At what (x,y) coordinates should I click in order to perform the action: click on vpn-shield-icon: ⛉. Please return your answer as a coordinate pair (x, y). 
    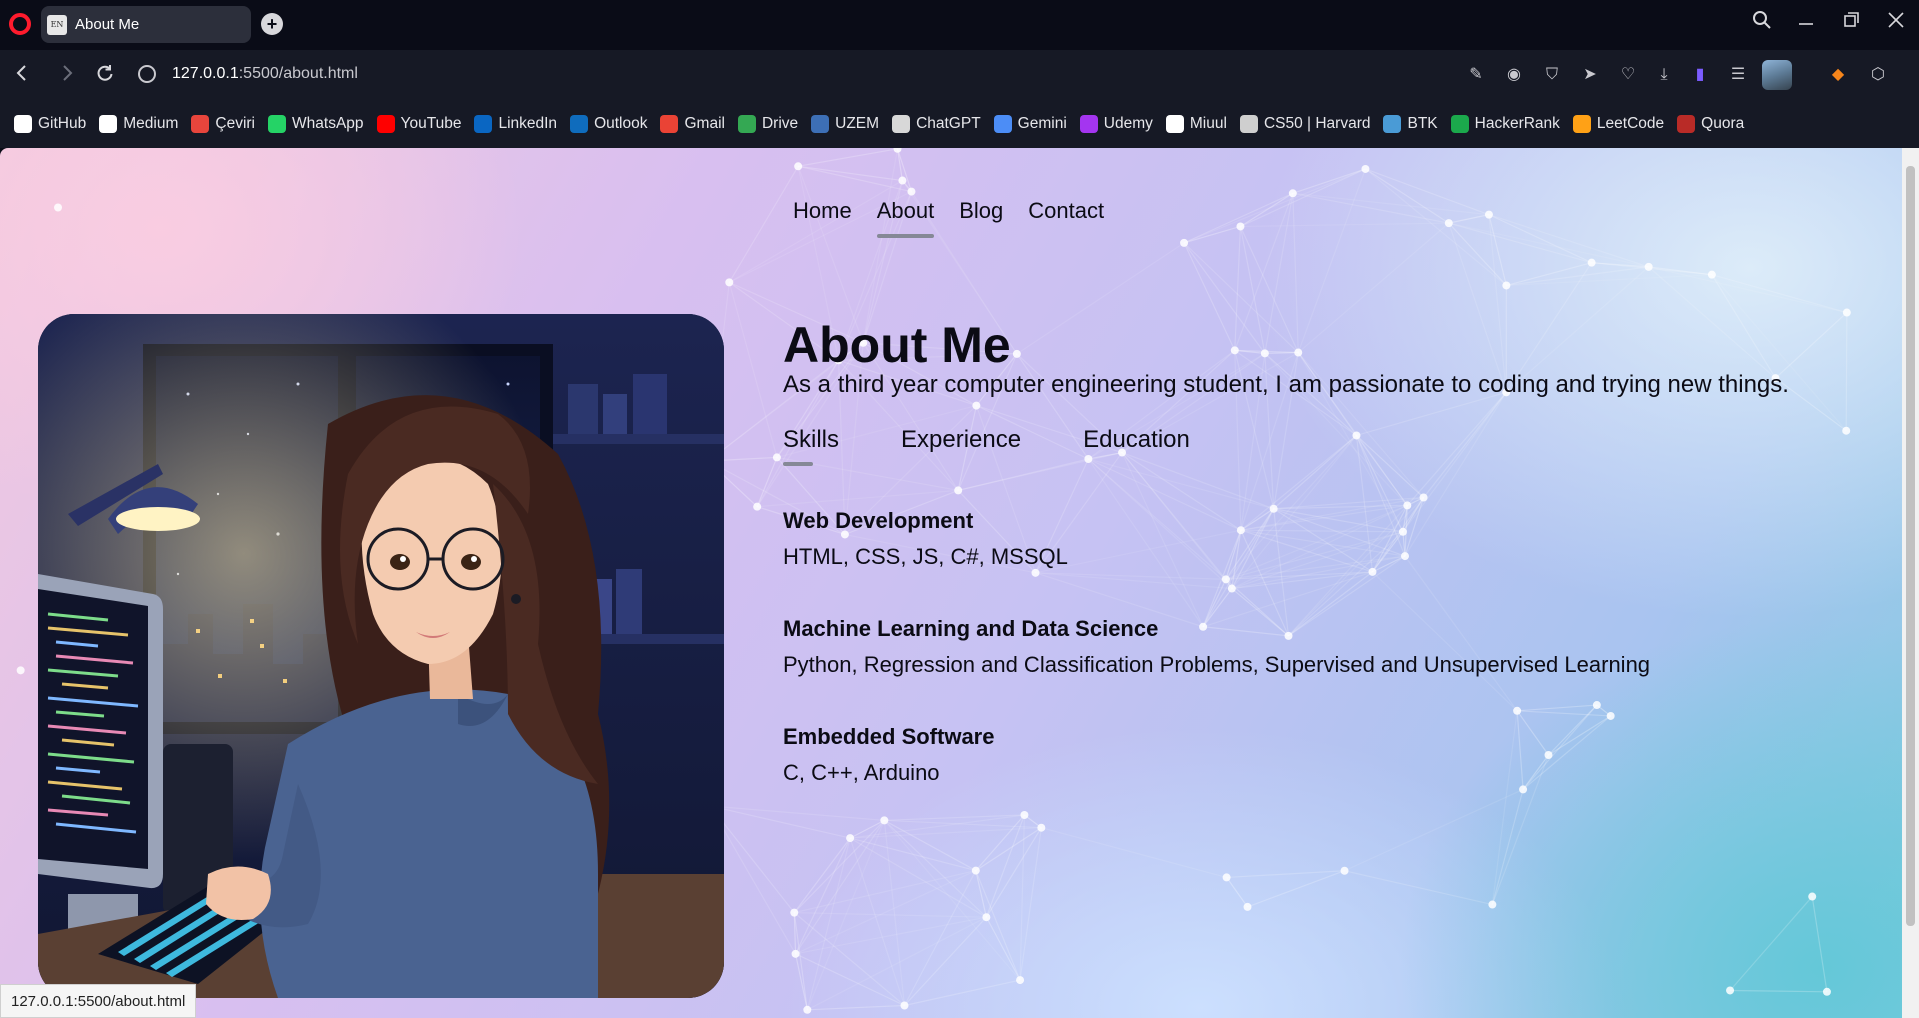
    Looking at the image, I should click on (1552, 75).